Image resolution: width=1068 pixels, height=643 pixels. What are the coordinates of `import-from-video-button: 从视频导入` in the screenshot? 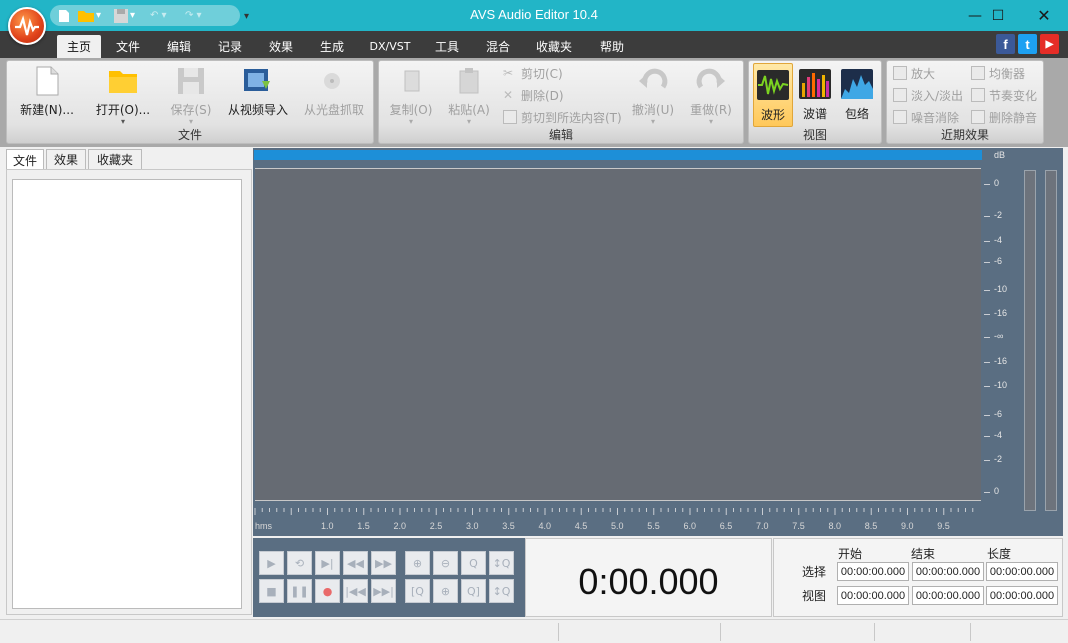 It's located at (258, 96).